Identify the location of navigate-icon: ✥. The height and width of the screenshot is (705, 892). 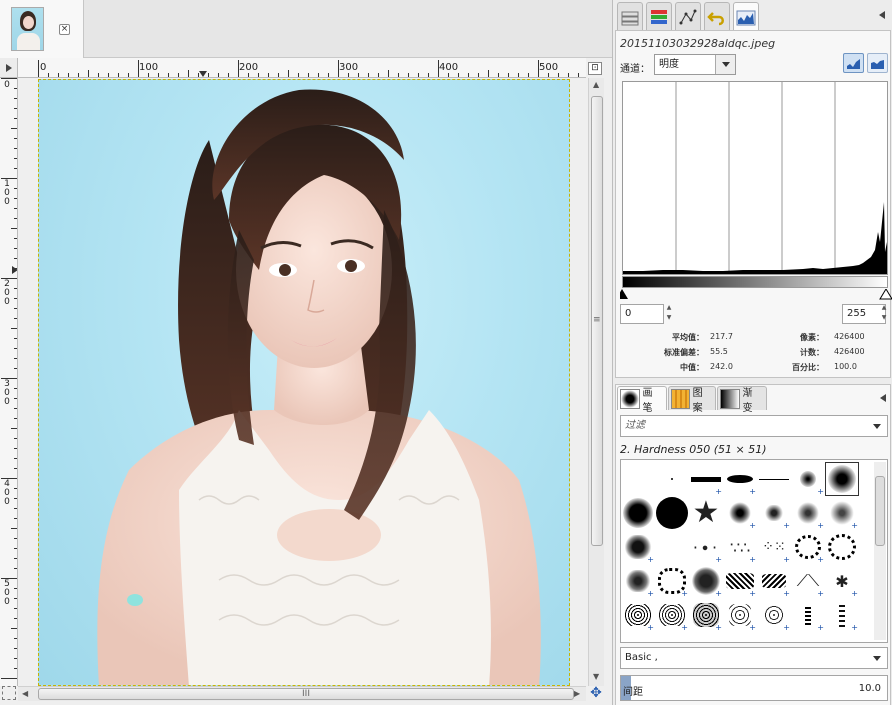
(596, 693).